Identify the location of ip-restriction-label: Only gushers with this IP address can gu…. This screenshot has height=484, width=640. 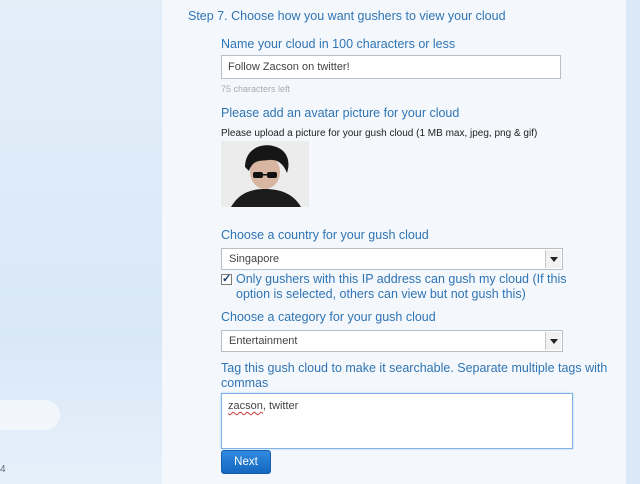
(401, 286).